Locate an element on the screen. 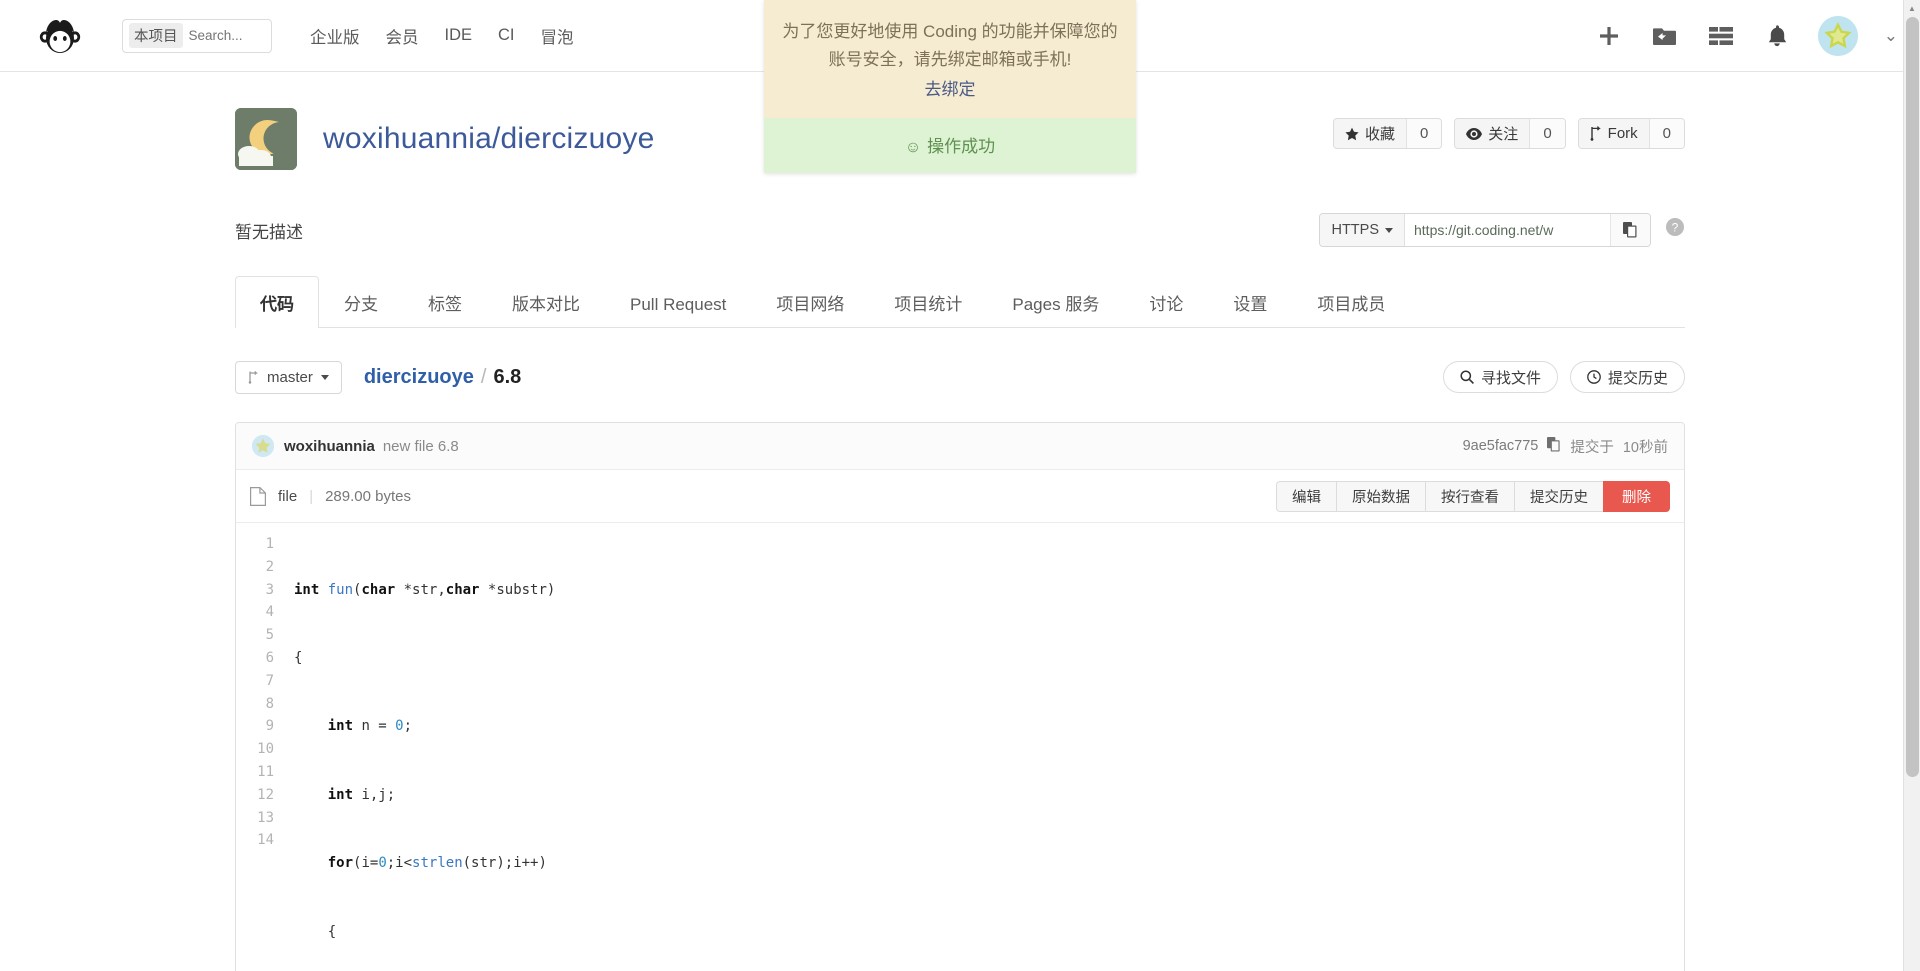 The image size is (1920, 971). commit-meta: 9ae5fac775 提交于 10秒前 is located at coordinates (1565, 446).